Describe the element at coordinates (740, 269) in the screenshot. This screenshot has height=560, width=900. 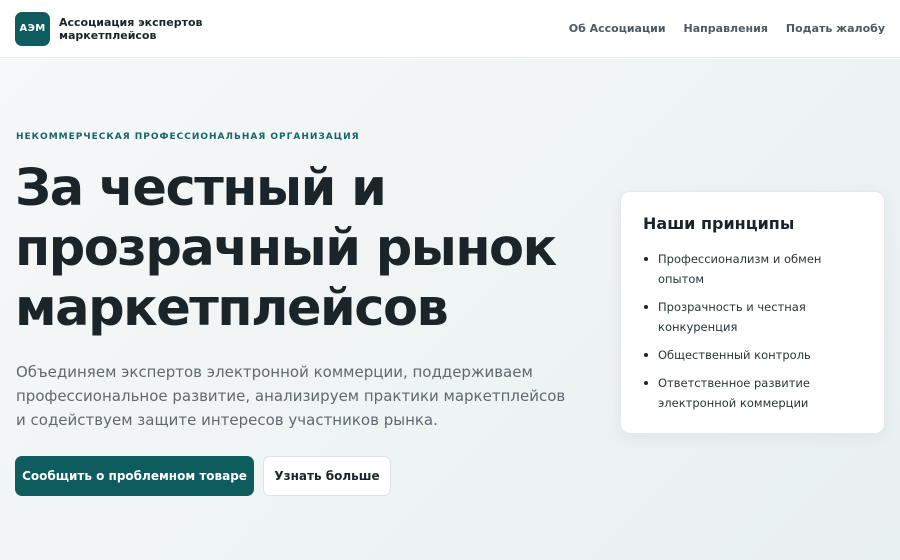
I see `principles-item-label: Профессионализм и обмен опытом` at that location.